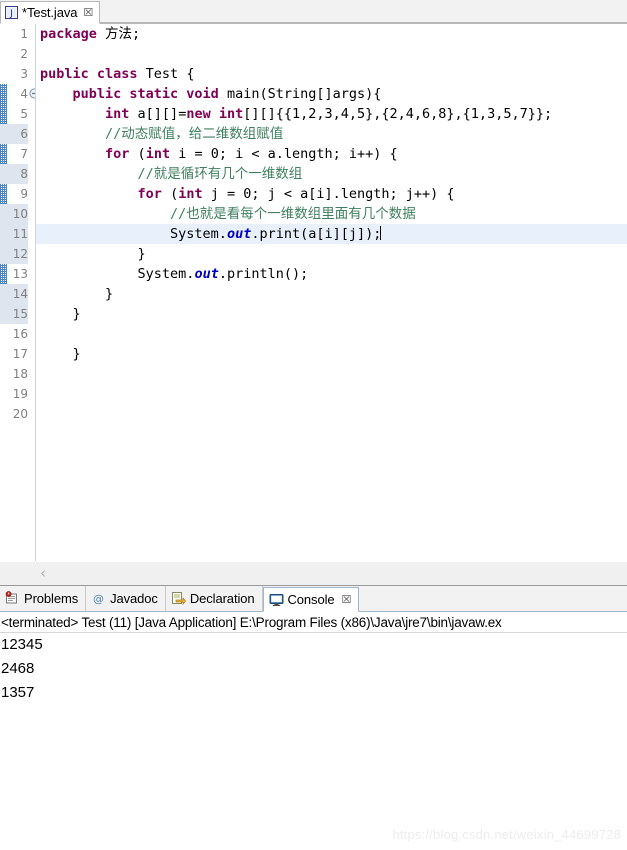  I want to click on code-token-cmt: //就是循环有几个一维数组, so click(220, 174).